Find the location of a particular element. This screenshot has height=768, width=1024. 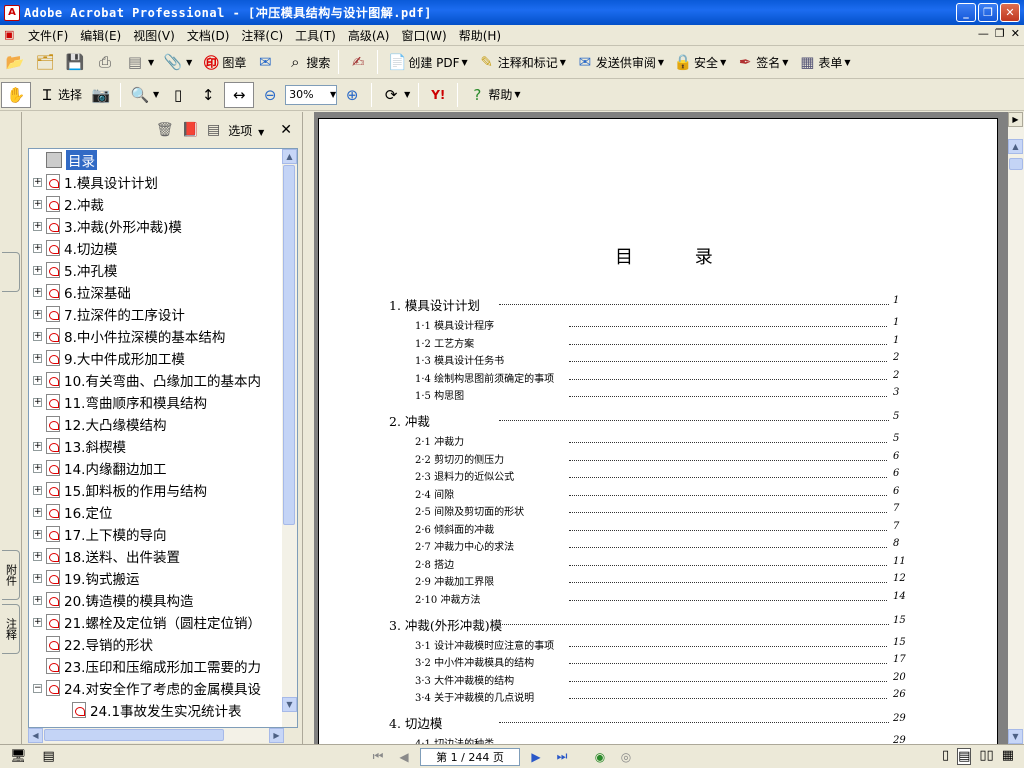

bookmarks-horizontal-scrollbar: ◀ ▶ is located at coordinates (156, 735).